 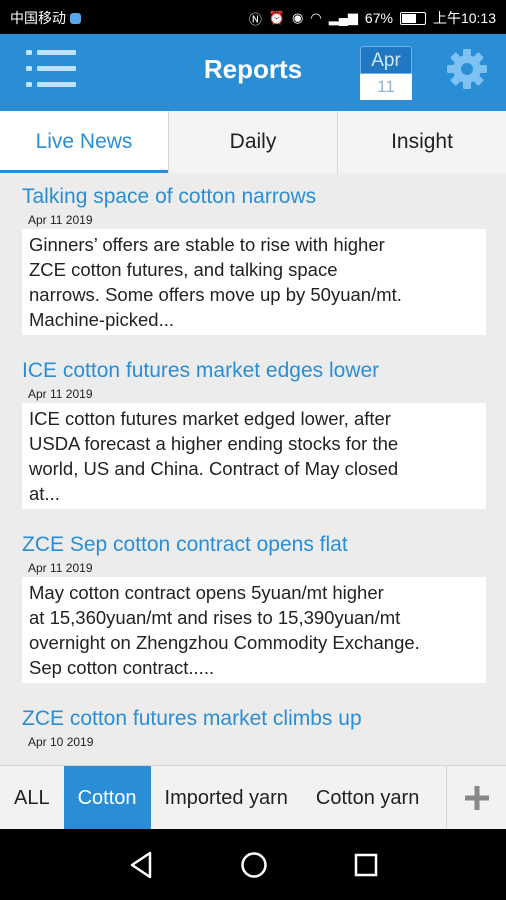 I want to click on battery-percent: 67%, so click(x=378, y=18).